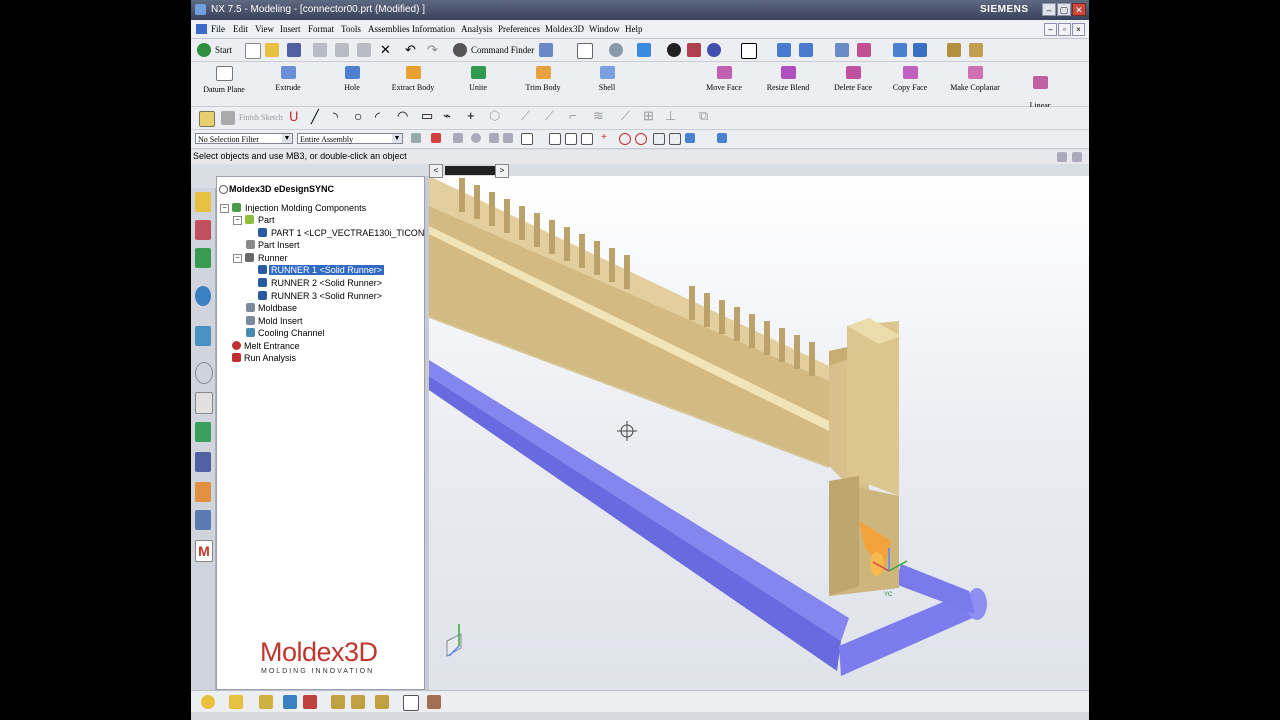 The height and width of the screenshot is (720, 1280). I want to click on hole-button: Hole, so click(352, 81).